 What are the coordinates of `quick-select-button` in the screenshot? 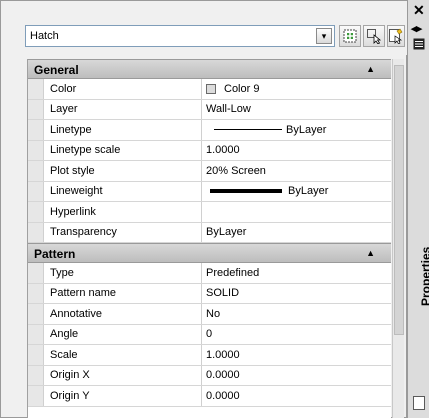 It's located at (396, 36).